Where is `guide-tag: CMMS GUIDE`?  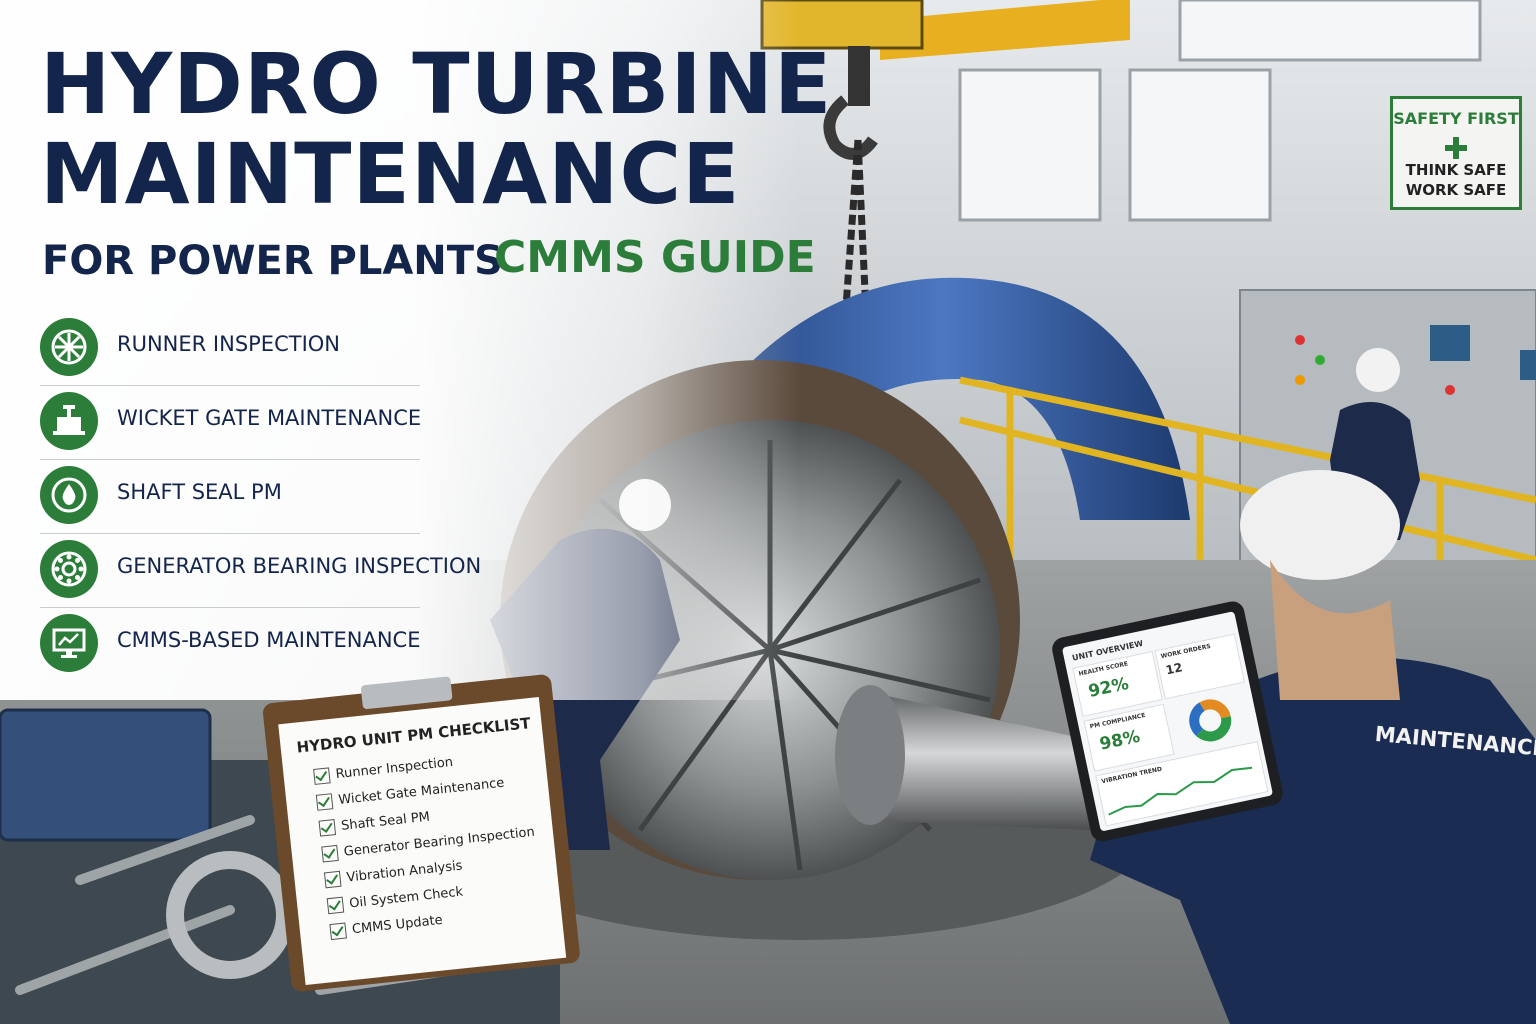
guide-tag: CMMS GUIDE is located at coordinates (655, 257).